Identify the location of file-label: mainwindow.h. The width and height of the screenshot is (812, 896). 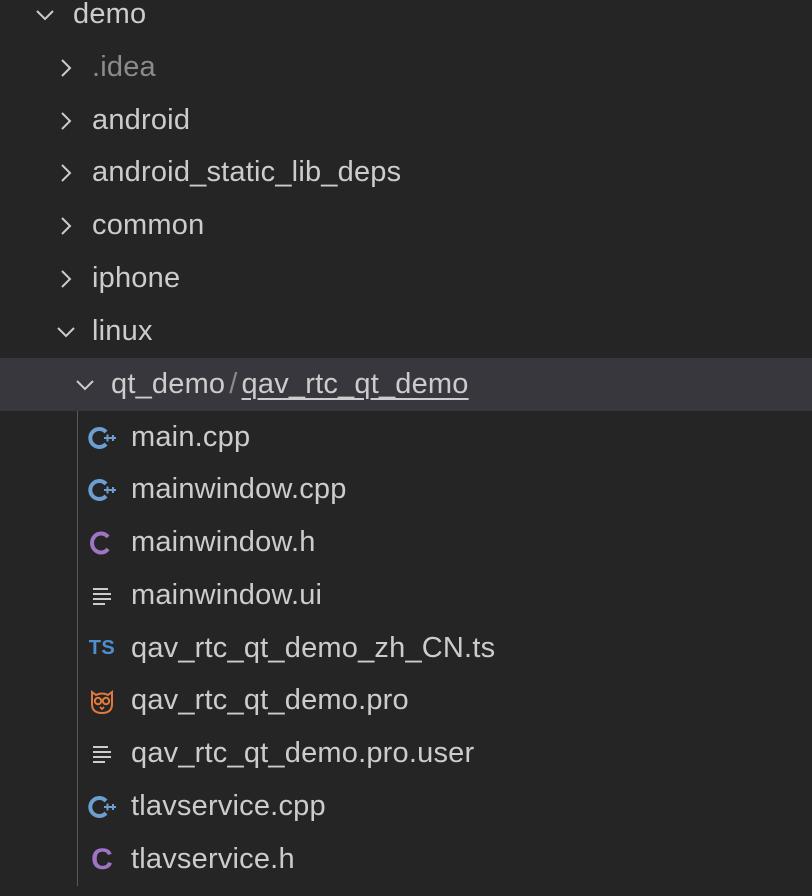
(223, 542).